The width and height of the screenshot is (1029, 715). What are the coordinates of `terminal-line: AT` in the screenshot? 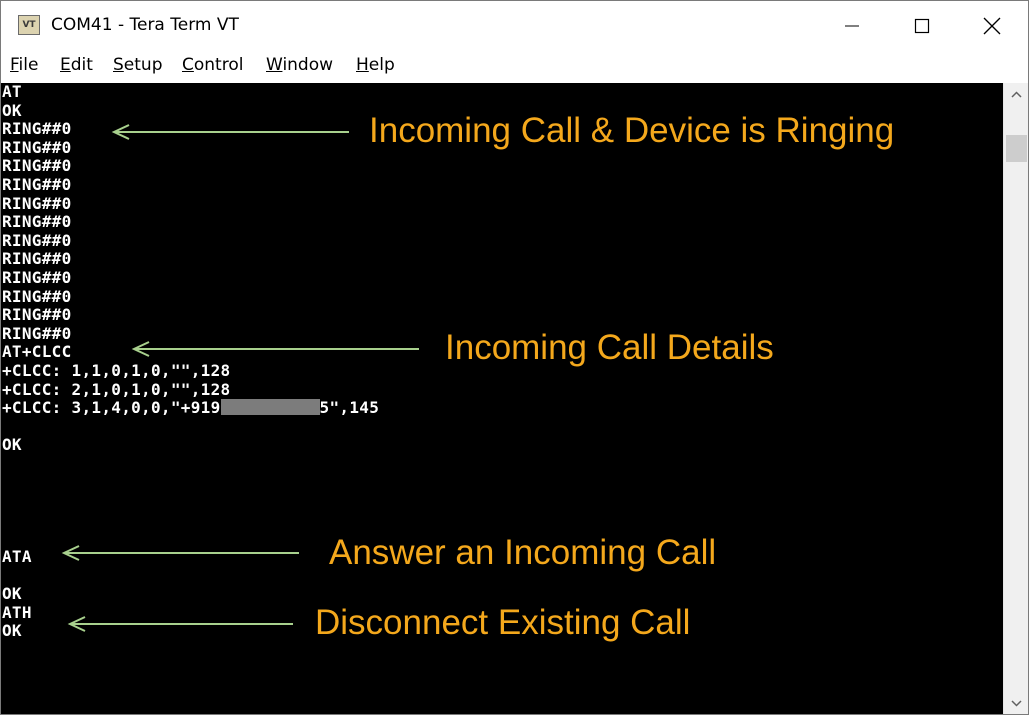 It's located at (12, 92).